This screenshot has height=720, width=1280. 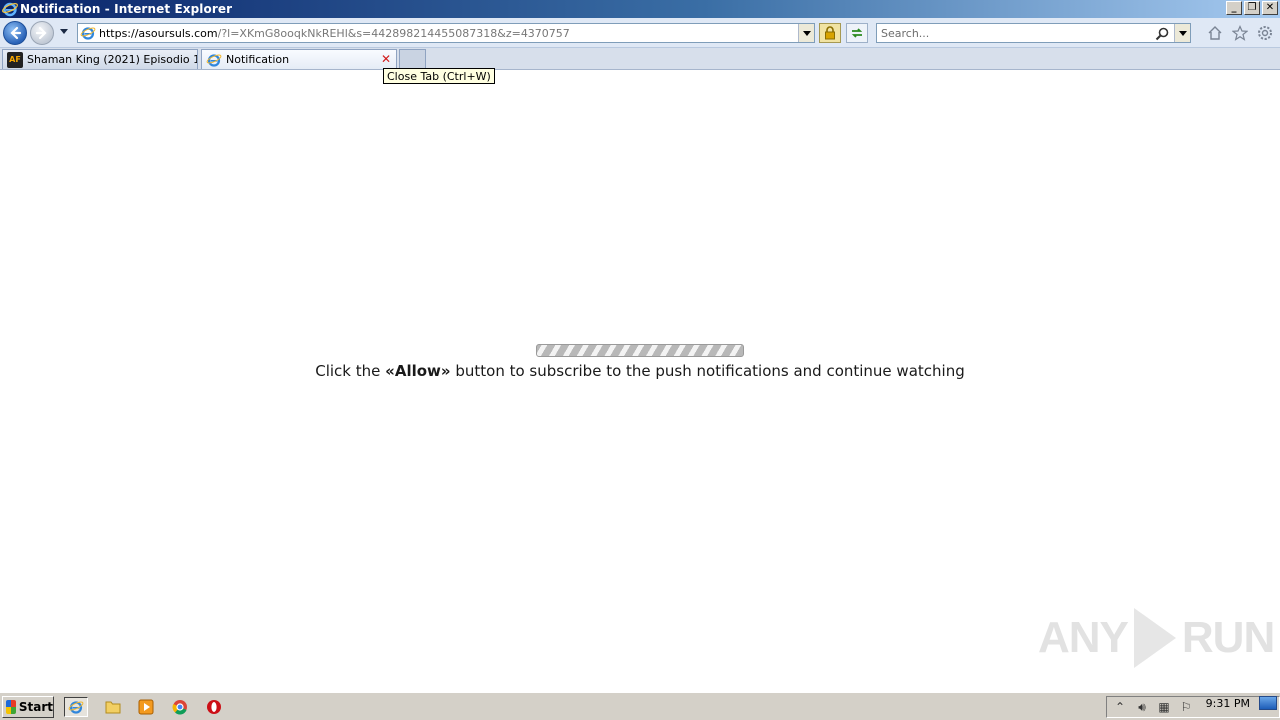 I want to click on play-icon, so click(x=1154, y=638).